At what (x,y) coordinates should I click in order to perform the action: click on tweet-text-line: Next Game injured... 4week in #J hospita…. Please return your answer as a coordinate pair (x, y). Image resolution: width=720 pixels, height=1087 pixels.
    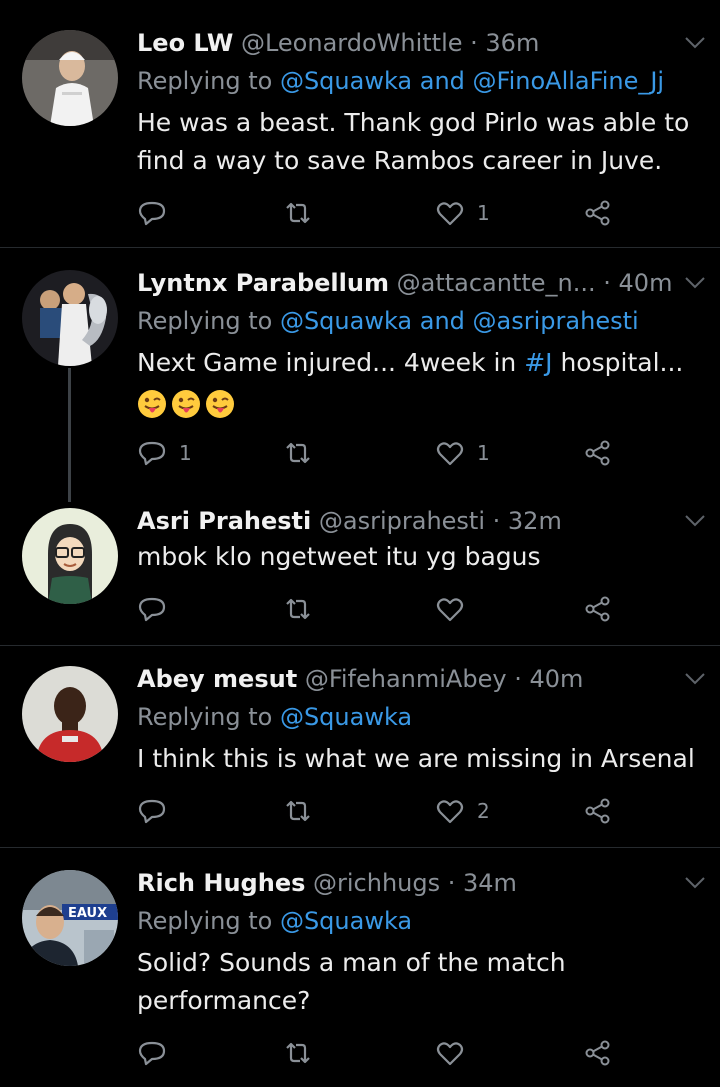
    Looking at the image, I should click on (417, 363).